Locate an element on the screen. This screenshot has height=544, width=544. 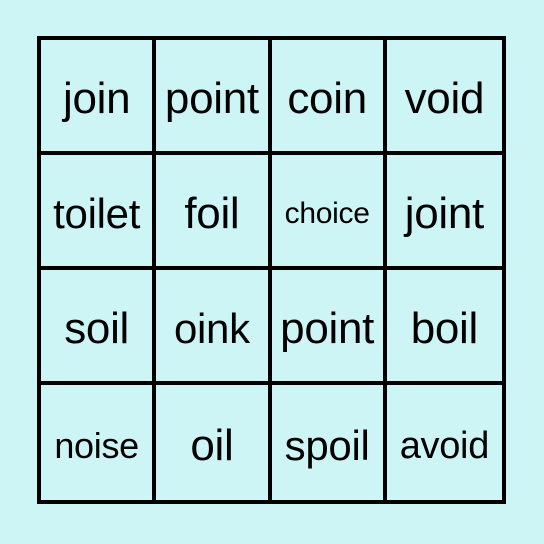
bingo-cell-word: foil is located at coordinates (212, 213).